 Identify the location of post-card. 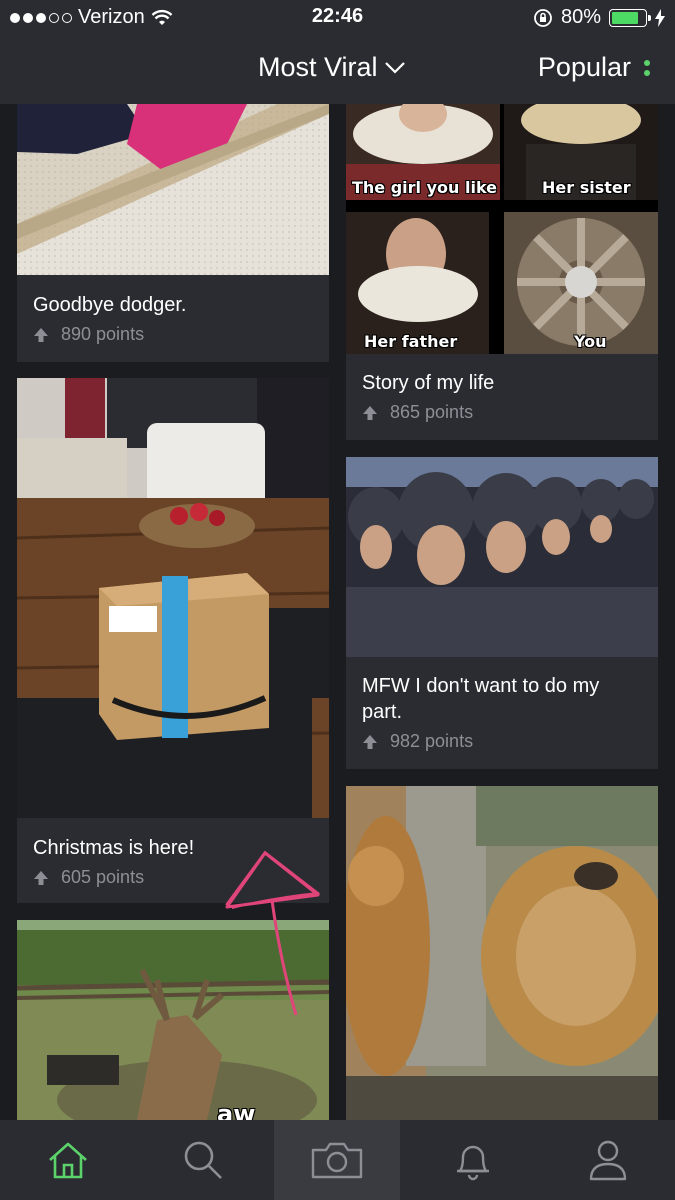
(502, 953).